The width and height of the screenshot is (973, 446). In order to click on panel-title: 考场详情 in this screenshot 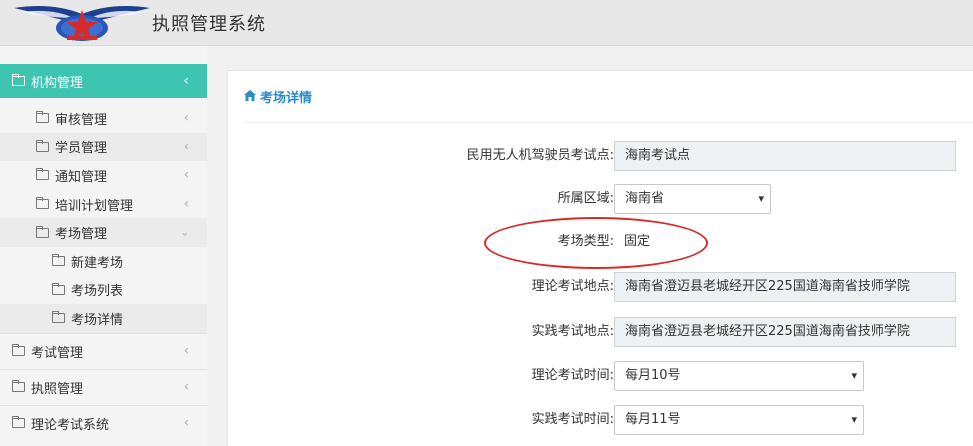, I will do `click(286, 98)`.